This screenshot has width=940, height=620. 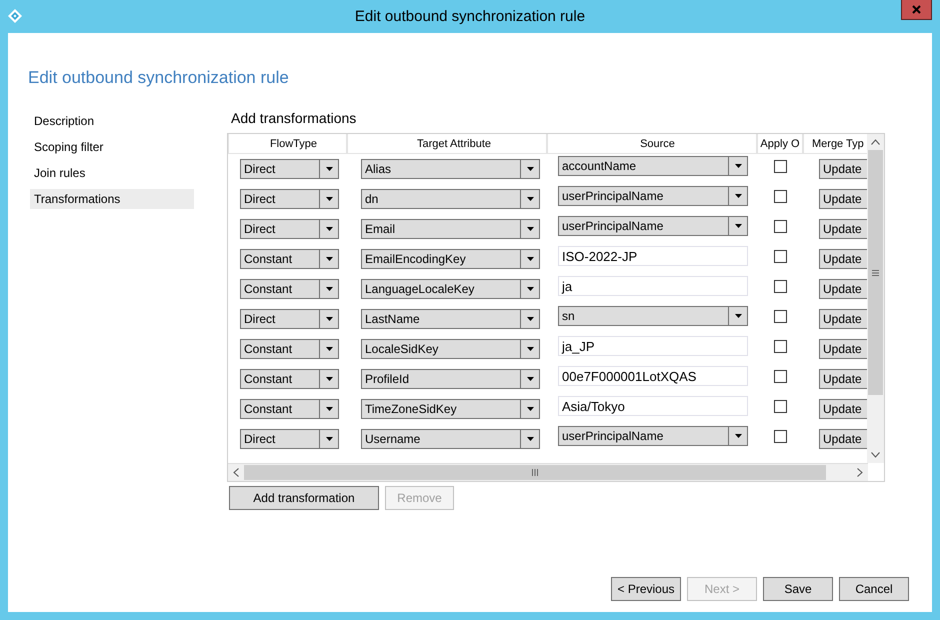 I want to click on target-attribute-dropdown: ProfileId, so click(x=450, y=379).